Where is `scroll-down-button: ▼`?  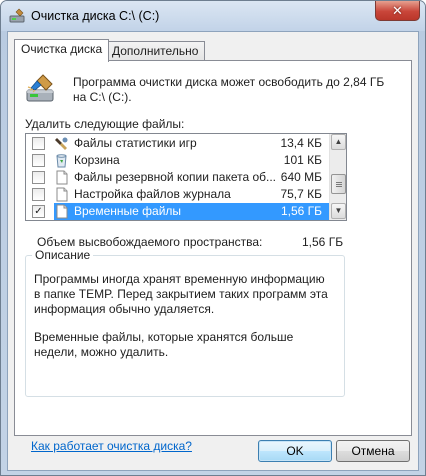
scroll-down-button: ▼ is located at coordinates (338, 211).